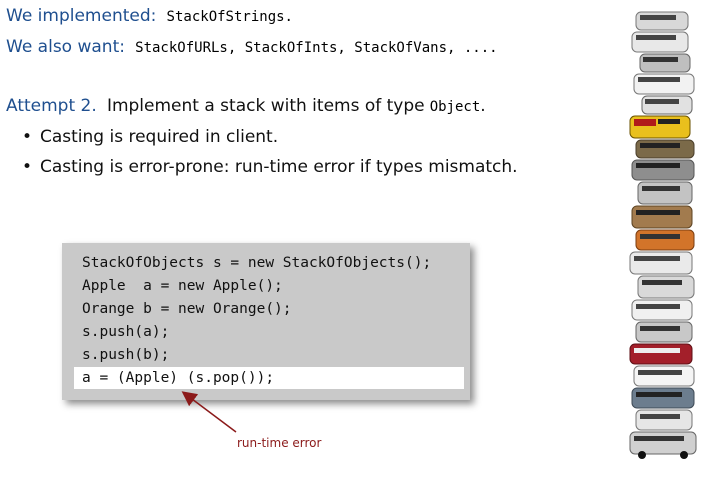  What do you see at coordinates (279, 443) in the screenshot?
I see `runtime-error-label: run-time error` at bounding box center [279, 443].